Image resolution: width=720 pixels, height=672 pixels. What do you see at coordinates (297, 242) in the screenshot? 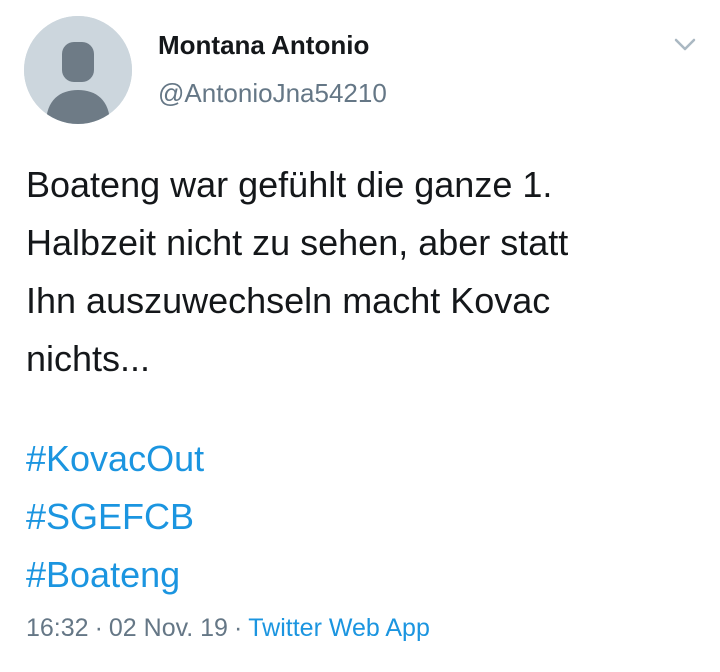
I see `tweet-text-line: Halbzeit nicht zu sehen, aber statt` at bounding box center [297, 242].